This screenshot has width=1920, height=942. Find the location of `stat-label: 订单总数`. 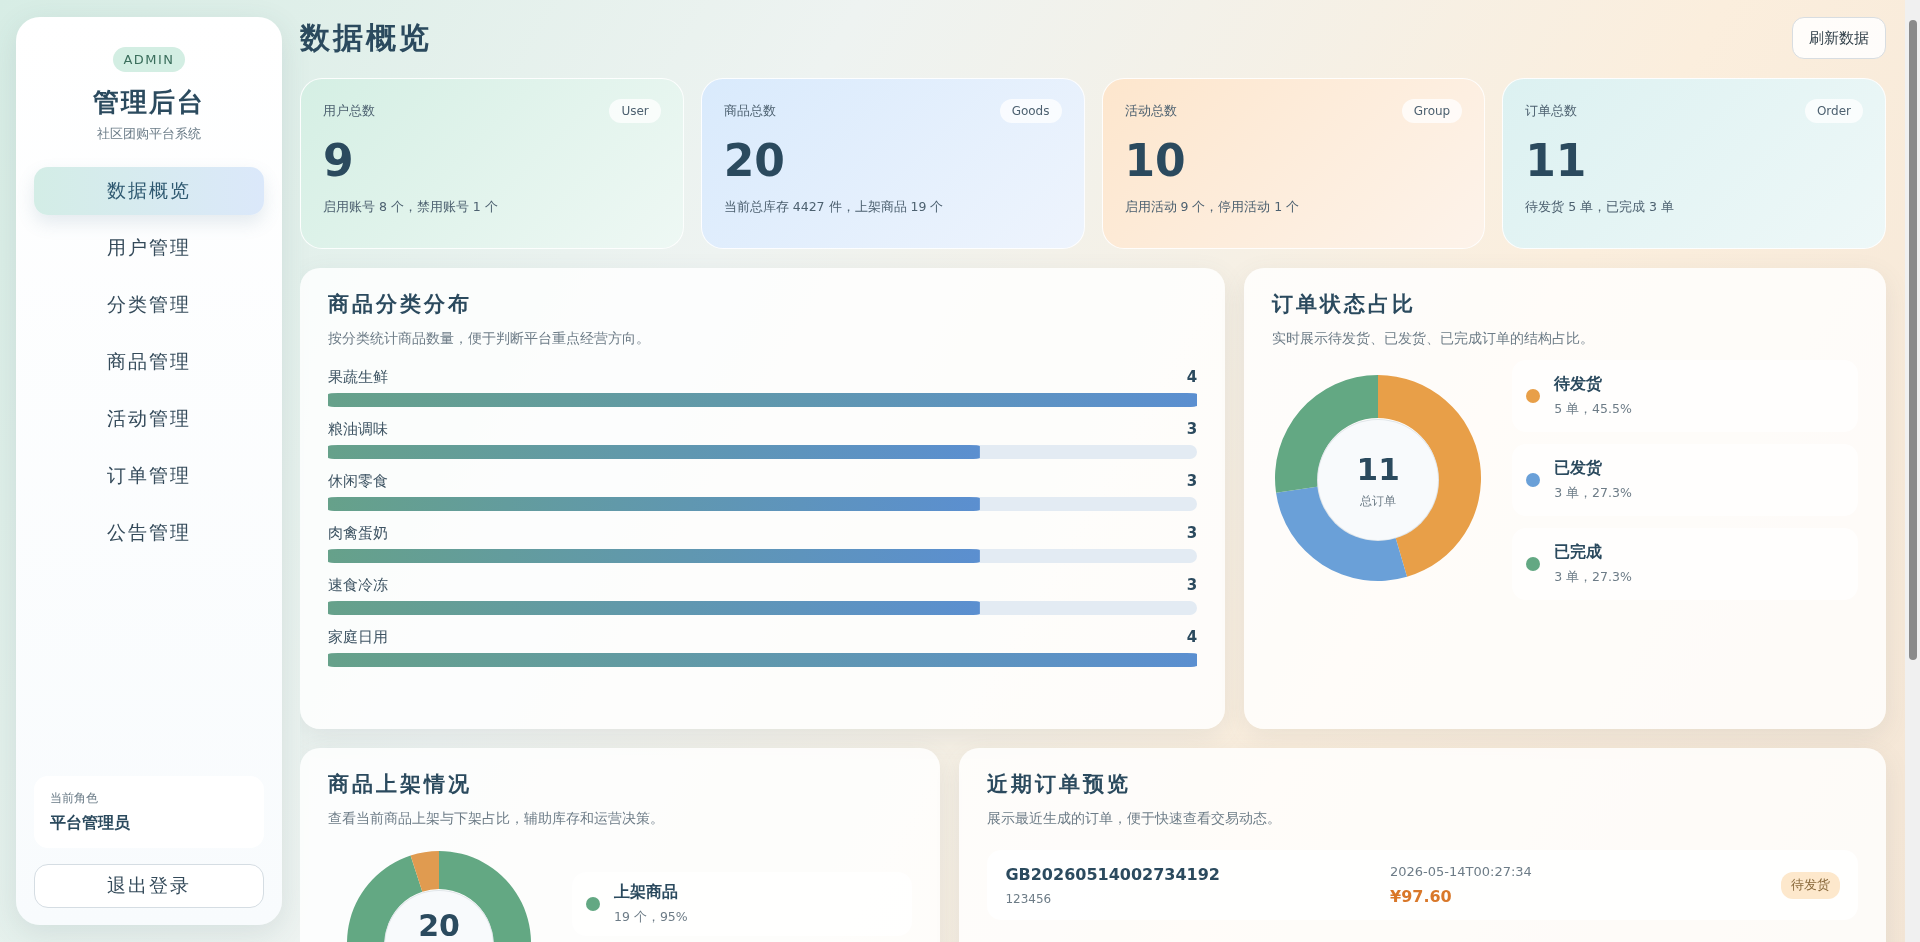

stat-label: 订单总数 is located at coordinates (1551, 111).